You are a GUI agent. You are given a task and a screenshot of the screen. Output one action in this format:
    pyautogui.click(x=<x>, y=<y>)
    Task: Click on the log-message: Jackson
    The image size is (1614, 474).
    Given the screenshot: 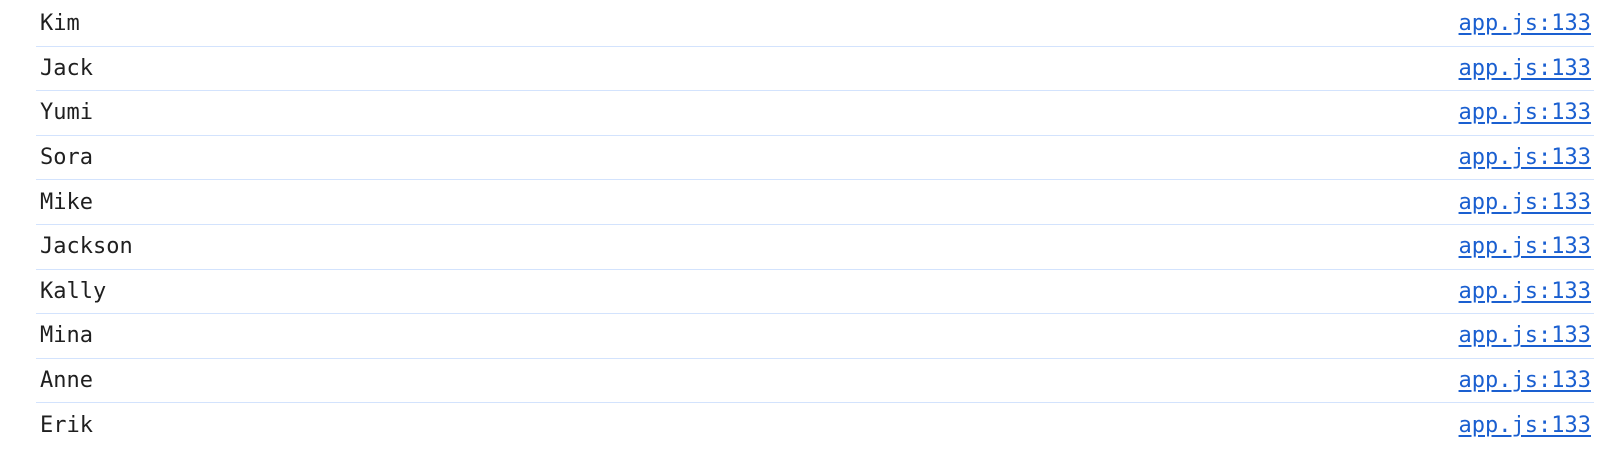 What is the action you would take?
    pyautogui.click(x=86, y=247)
    